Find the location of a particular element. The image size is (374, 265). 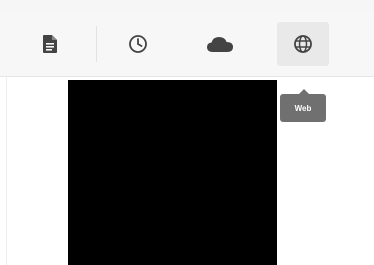

cloud-icon is located at coordinates (220, 44).